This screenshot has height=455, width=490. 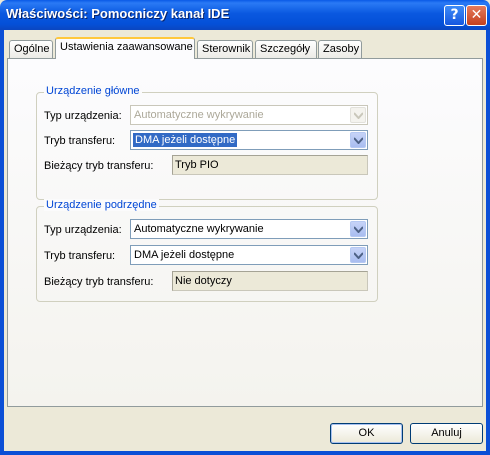 I want to click on primary-transfer-mode-label: Tryb transferu:, so click(x=80, y=141).